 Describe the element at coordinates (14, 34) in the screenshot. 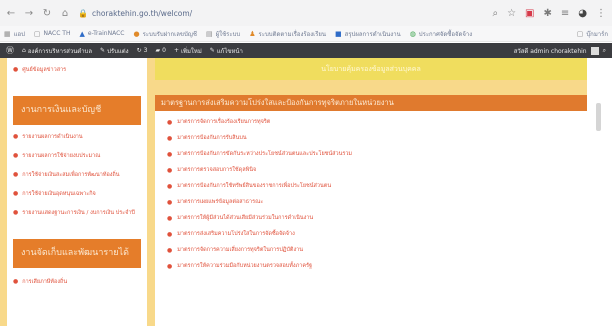

I see `bookmark-apps: ▦ แอป` at that location.